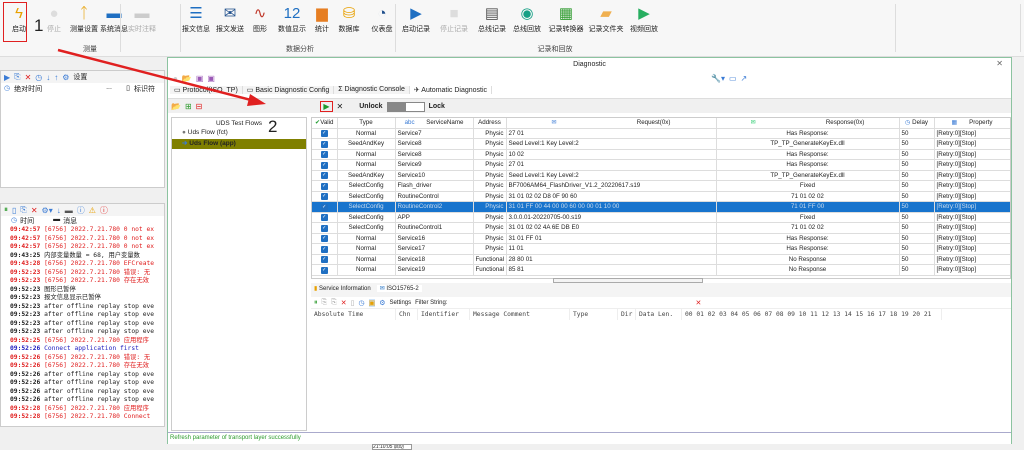 This screenshot has height=450, width=1024. Describe the element at coordinates (372, 302) in the screenshot. I see `relative-icon: ▣` at that location.